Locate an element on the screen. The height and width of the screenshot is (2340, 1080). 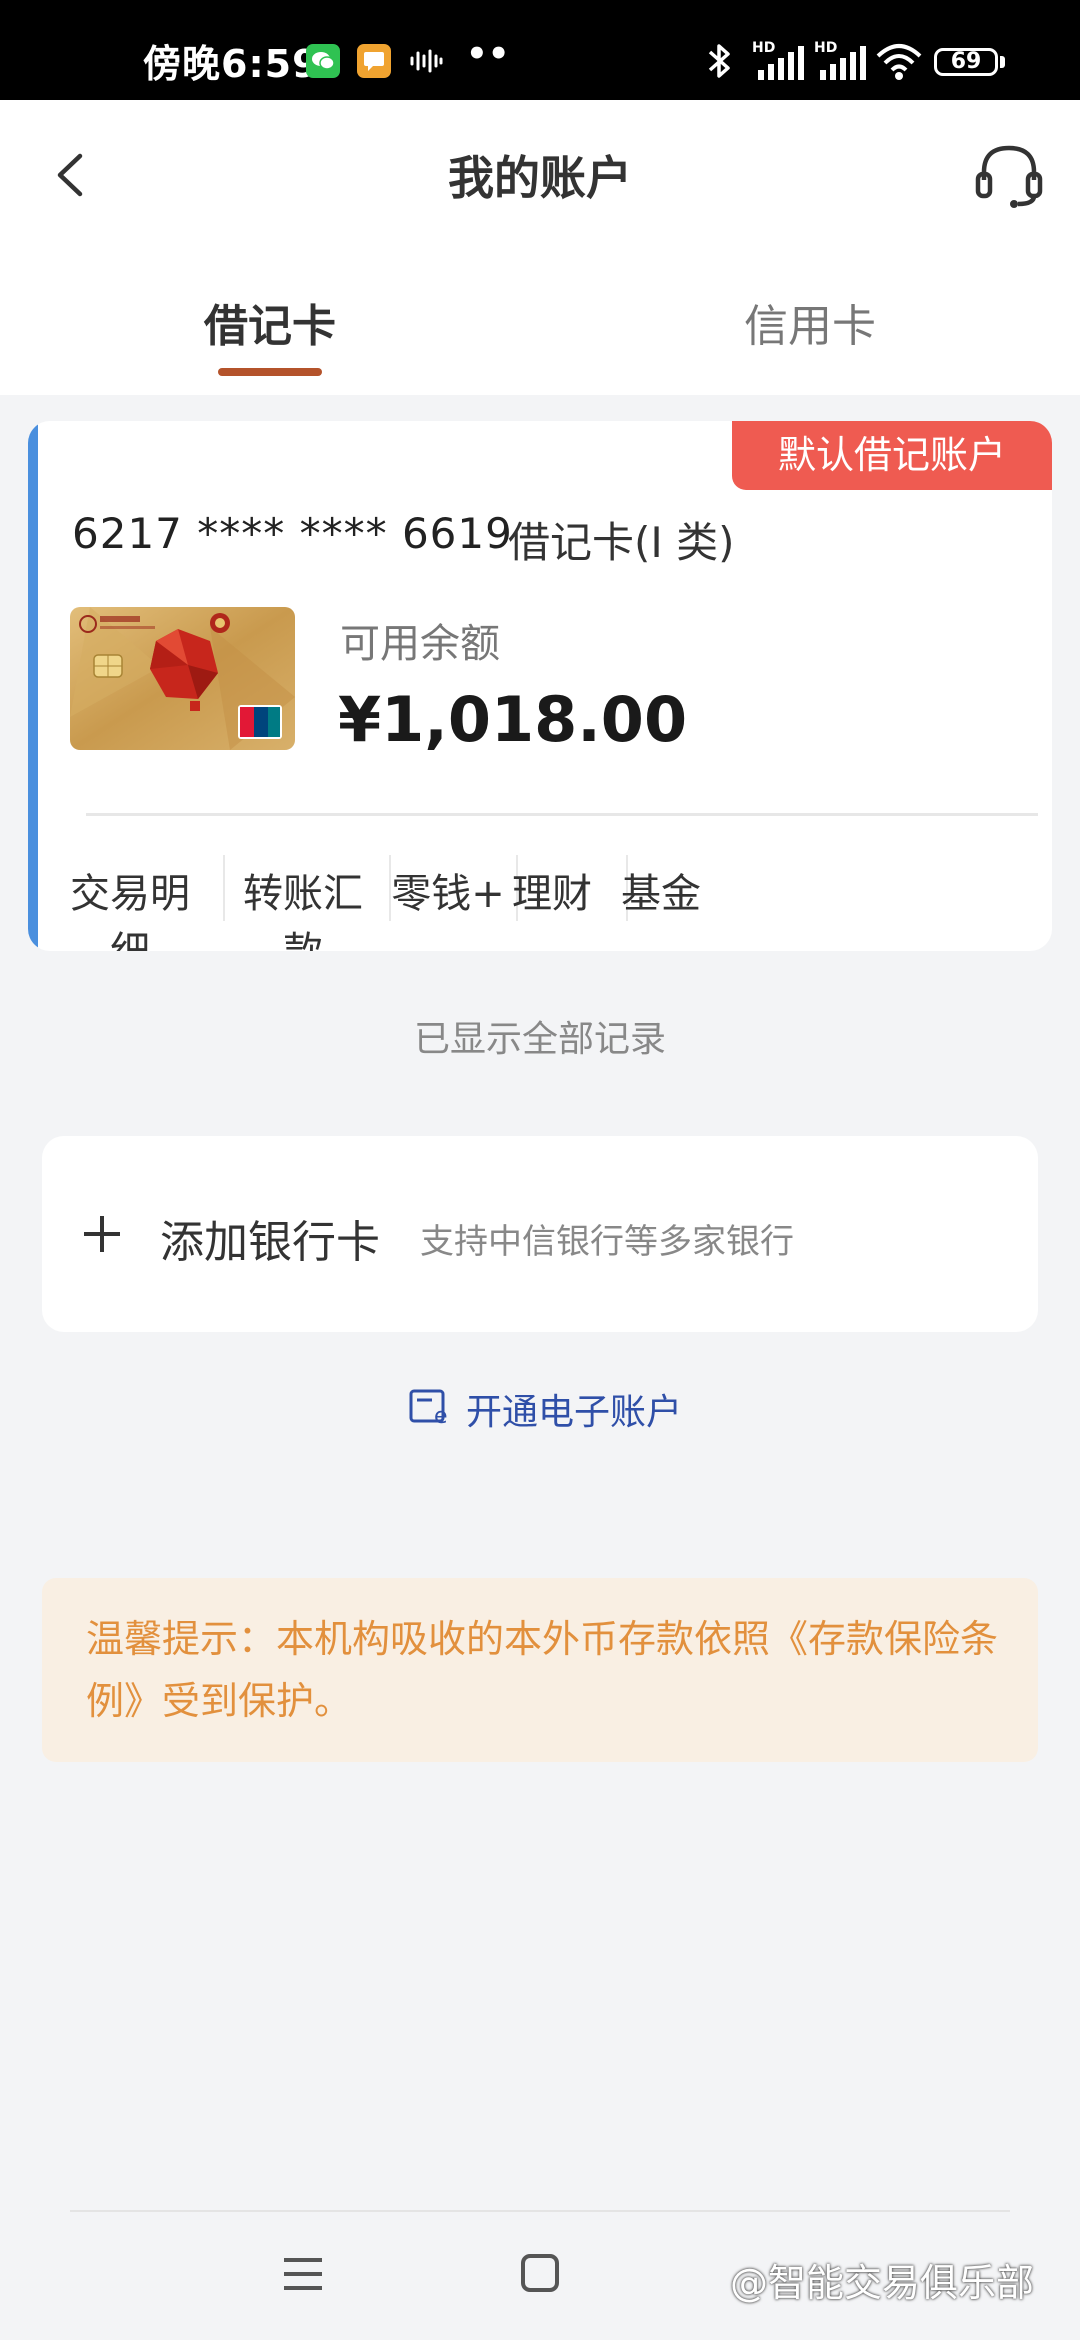
balance-value: ¥1,018.00 is located at coordinates (513, 719).